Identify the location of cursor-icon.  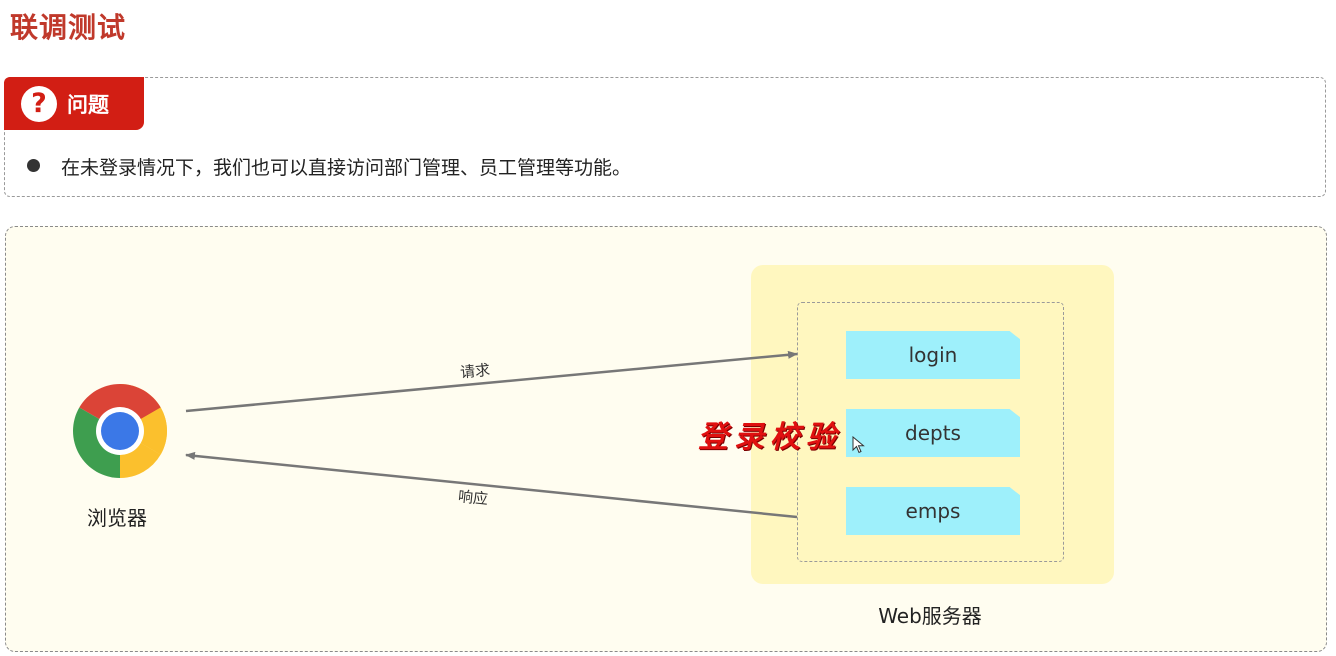
(858, 445).